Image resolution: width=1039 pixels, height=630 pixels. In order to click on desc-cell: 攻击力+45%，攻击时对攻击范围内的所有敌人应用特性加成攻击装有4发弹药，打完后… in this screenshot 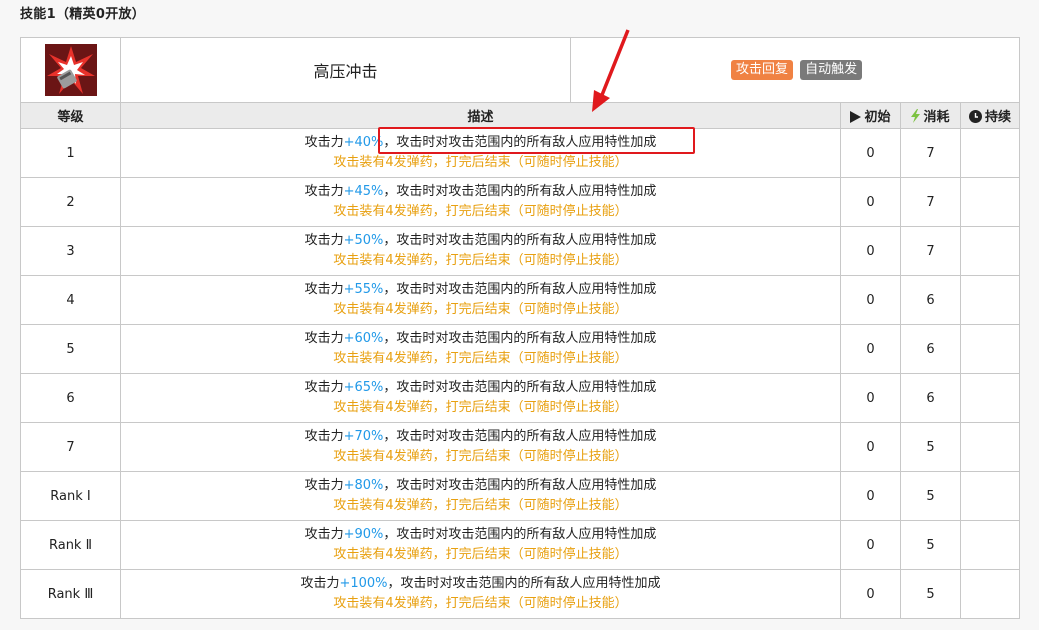, I will do `click(480, 202)`.